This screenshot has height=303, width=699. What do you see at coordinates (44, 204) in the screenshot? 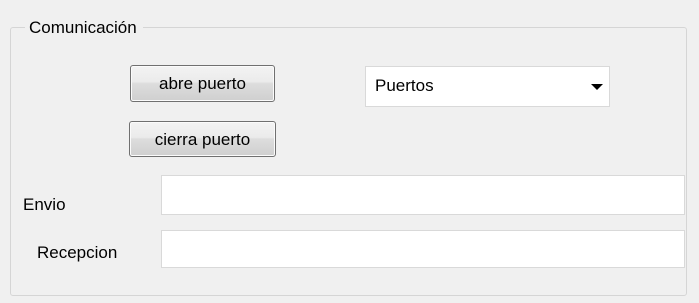
I see `send-label: Envio` at bounding box center [44, 204].